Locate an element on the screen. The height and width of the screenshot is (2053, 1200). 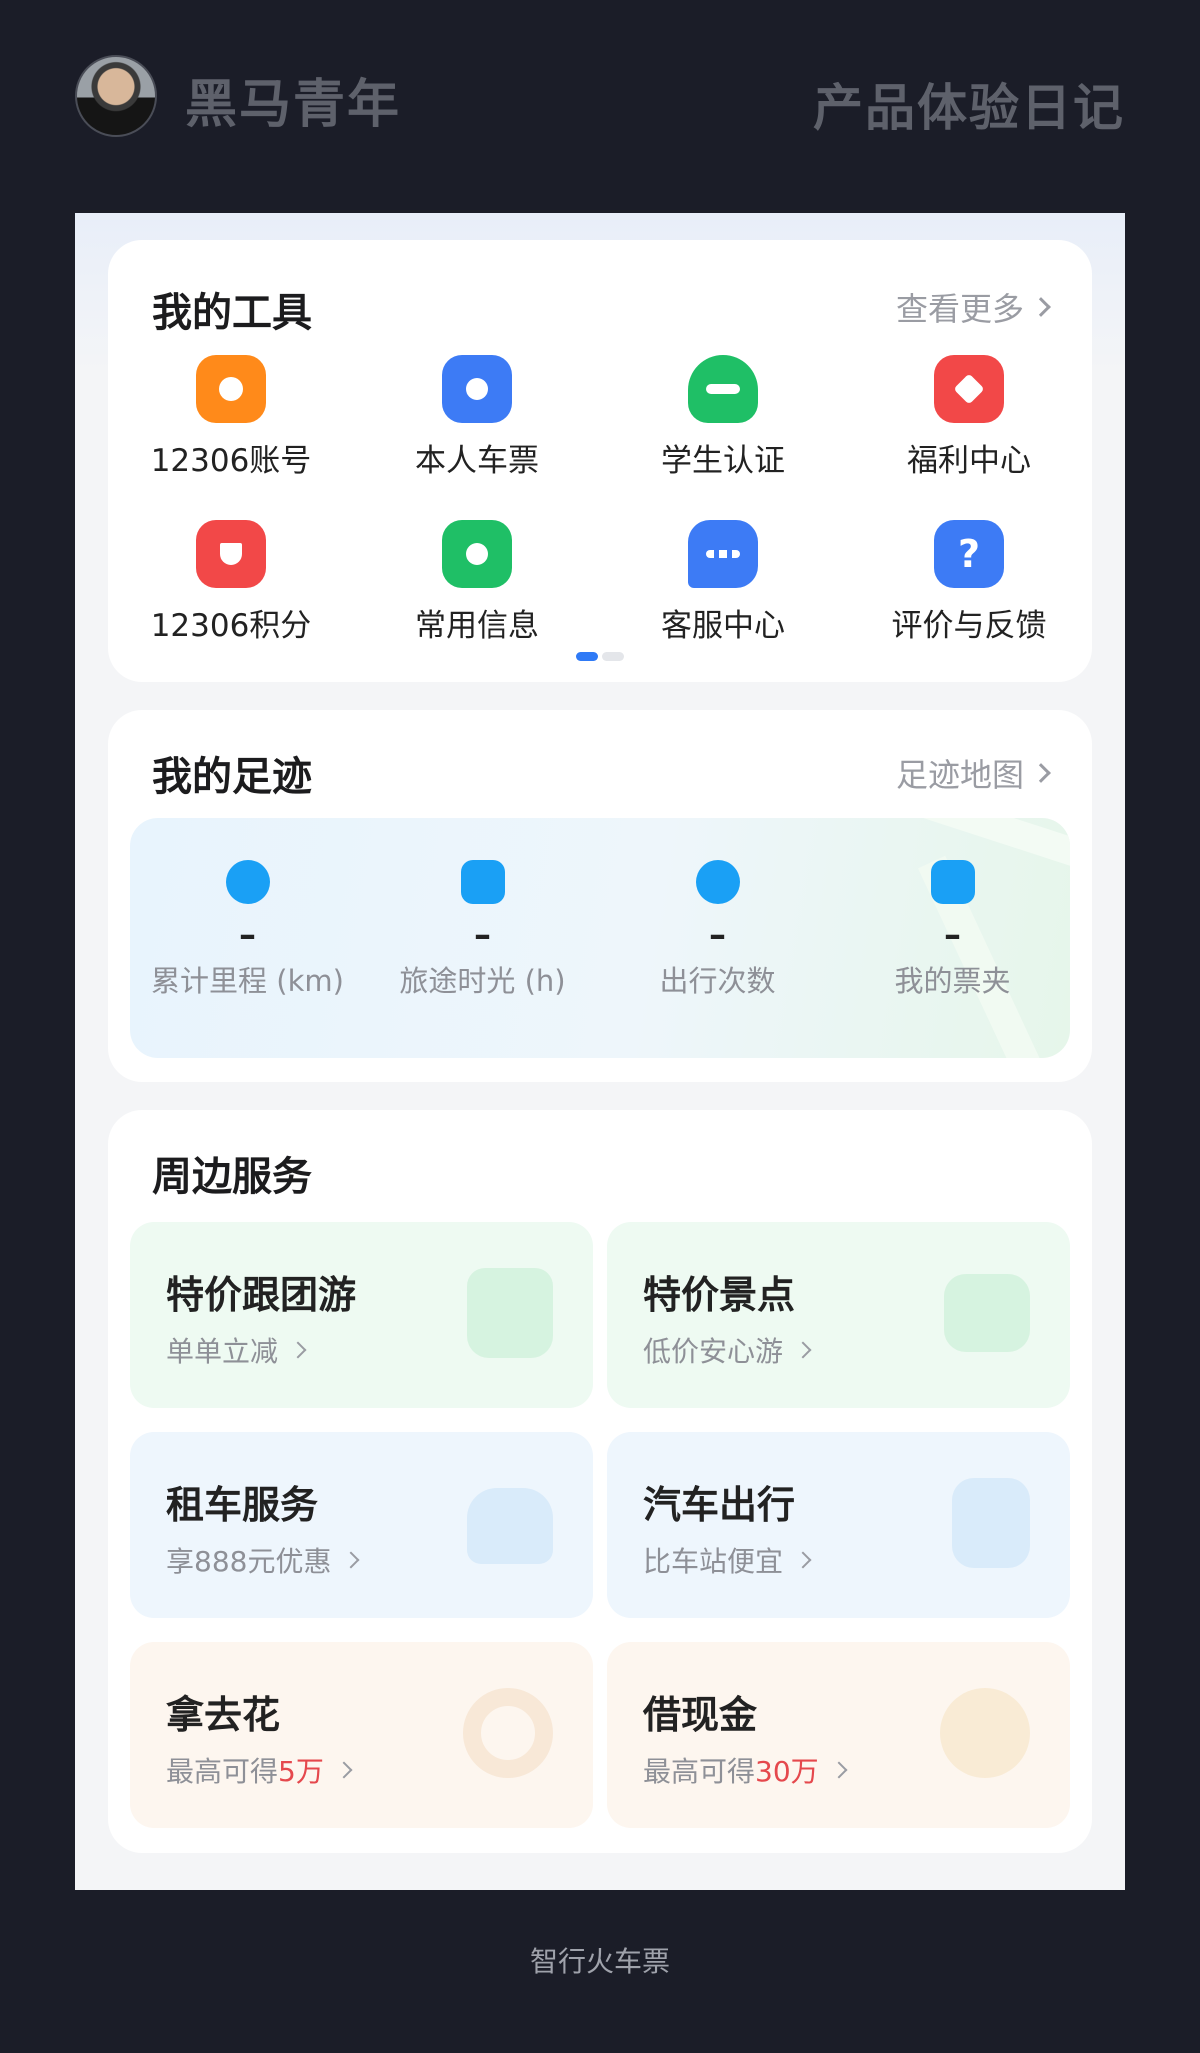
view-more-link: 查看更多 is located at coordinates (973, 307).